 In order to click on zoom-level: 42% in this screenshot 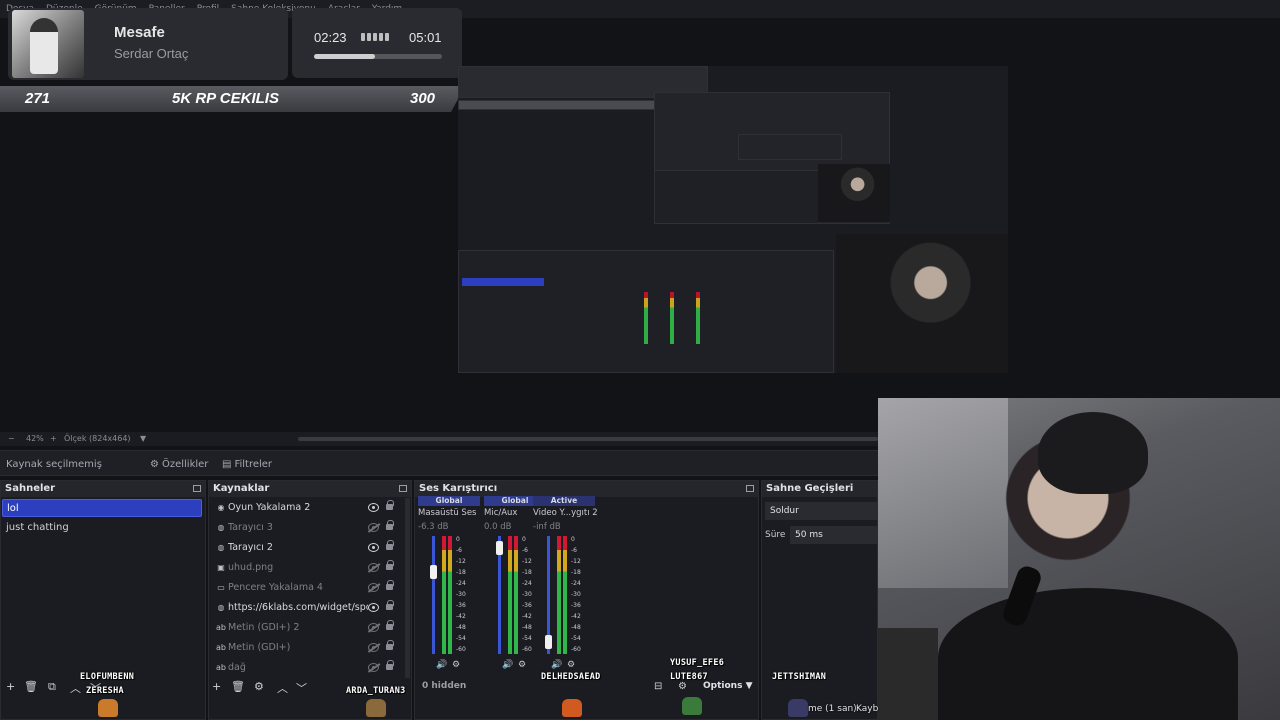, I will do `click(35, 438)`.